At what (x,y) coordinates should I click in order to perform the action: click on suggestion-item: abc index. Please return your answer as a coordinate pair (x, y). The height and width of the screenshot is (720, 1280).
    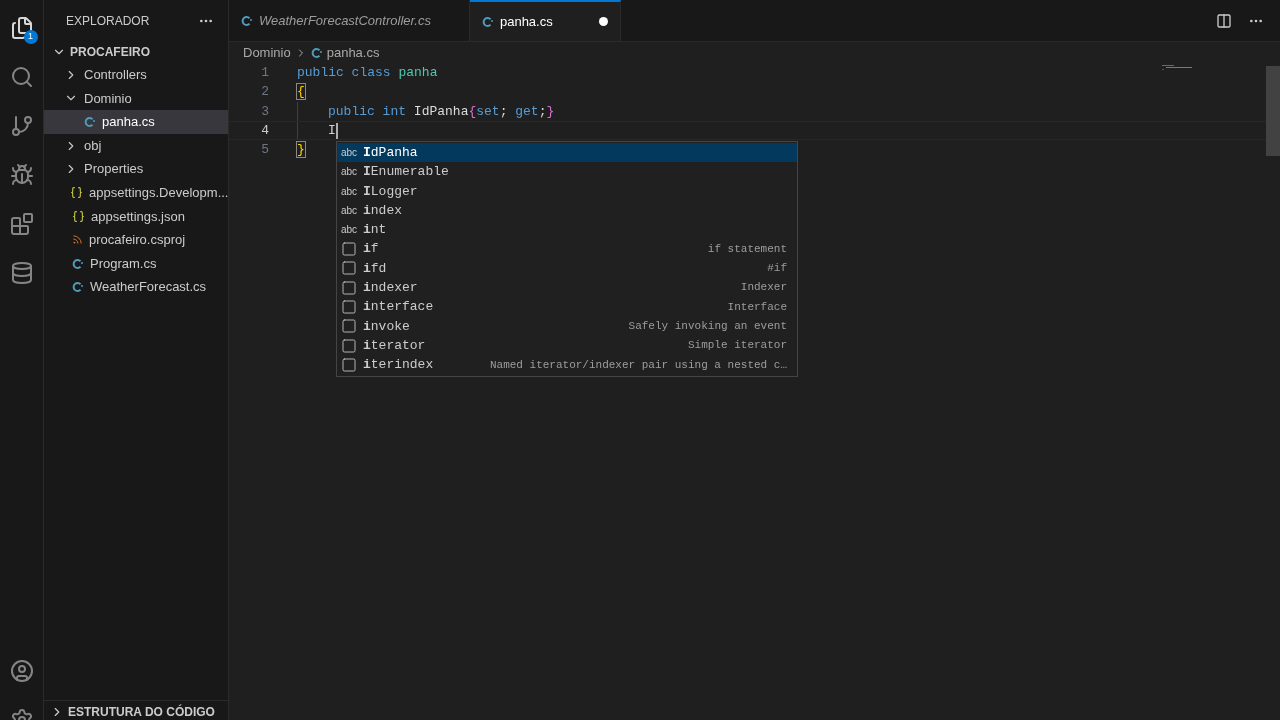
    Looking at the image, I should click on (567, 210).